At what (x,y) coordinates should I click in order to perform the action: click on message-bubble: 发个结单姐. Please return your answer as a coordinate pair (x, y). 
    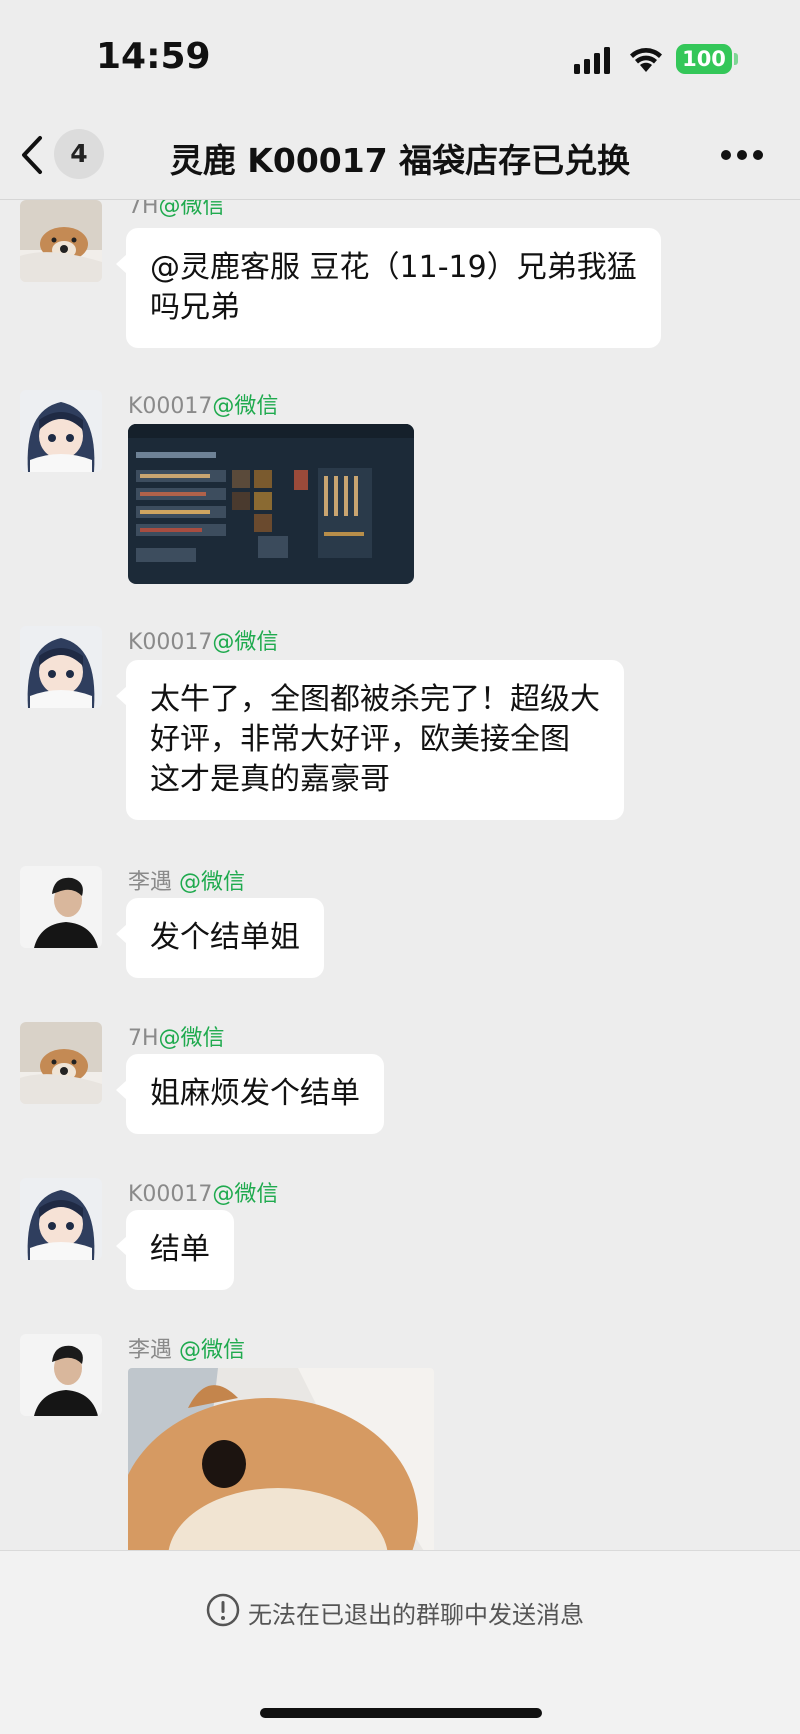
    Looking at the image, I should click on (220, 938).